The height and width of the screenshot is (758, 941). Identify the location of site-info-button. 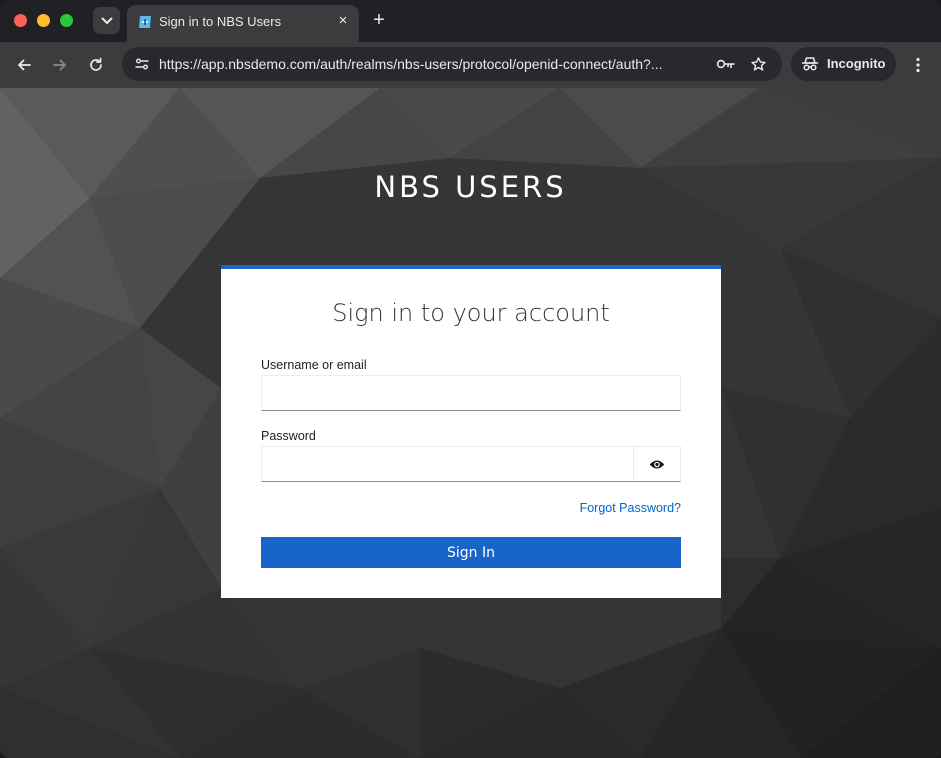
(142, 64).